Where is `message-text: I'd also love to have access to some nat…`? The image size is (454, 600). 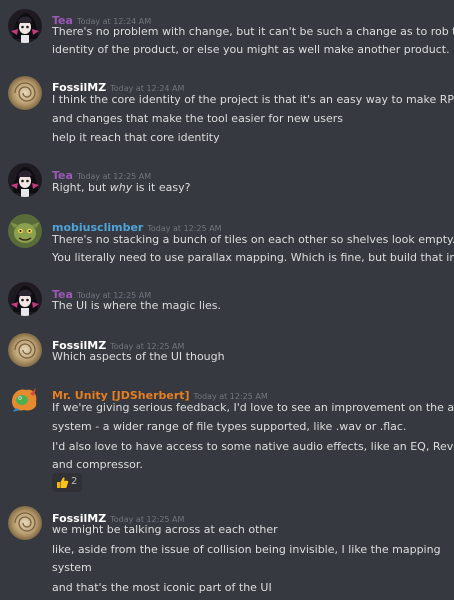
message-text: I'd also love to have access to some nat… is located at coordinates (253, 446).